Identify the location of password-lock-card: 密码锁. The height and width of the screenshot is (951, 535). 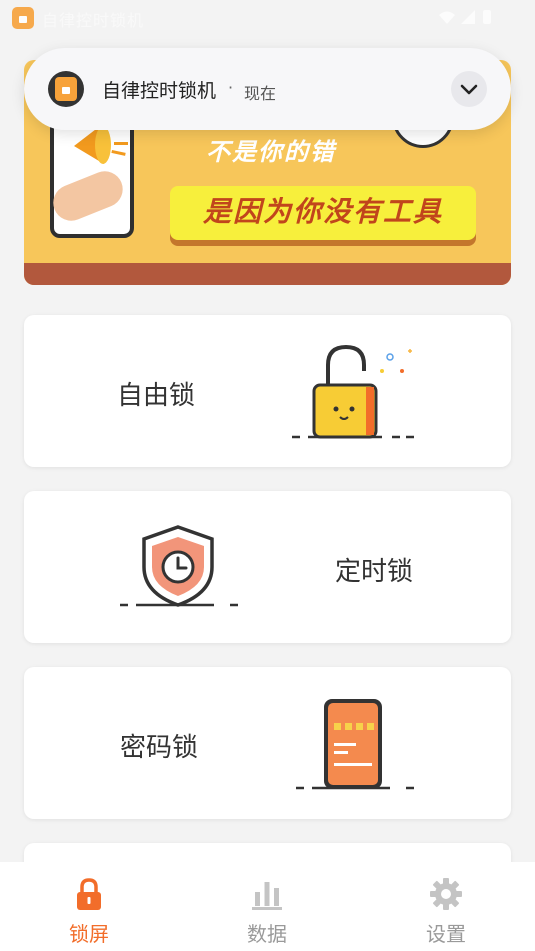
(267, 743).